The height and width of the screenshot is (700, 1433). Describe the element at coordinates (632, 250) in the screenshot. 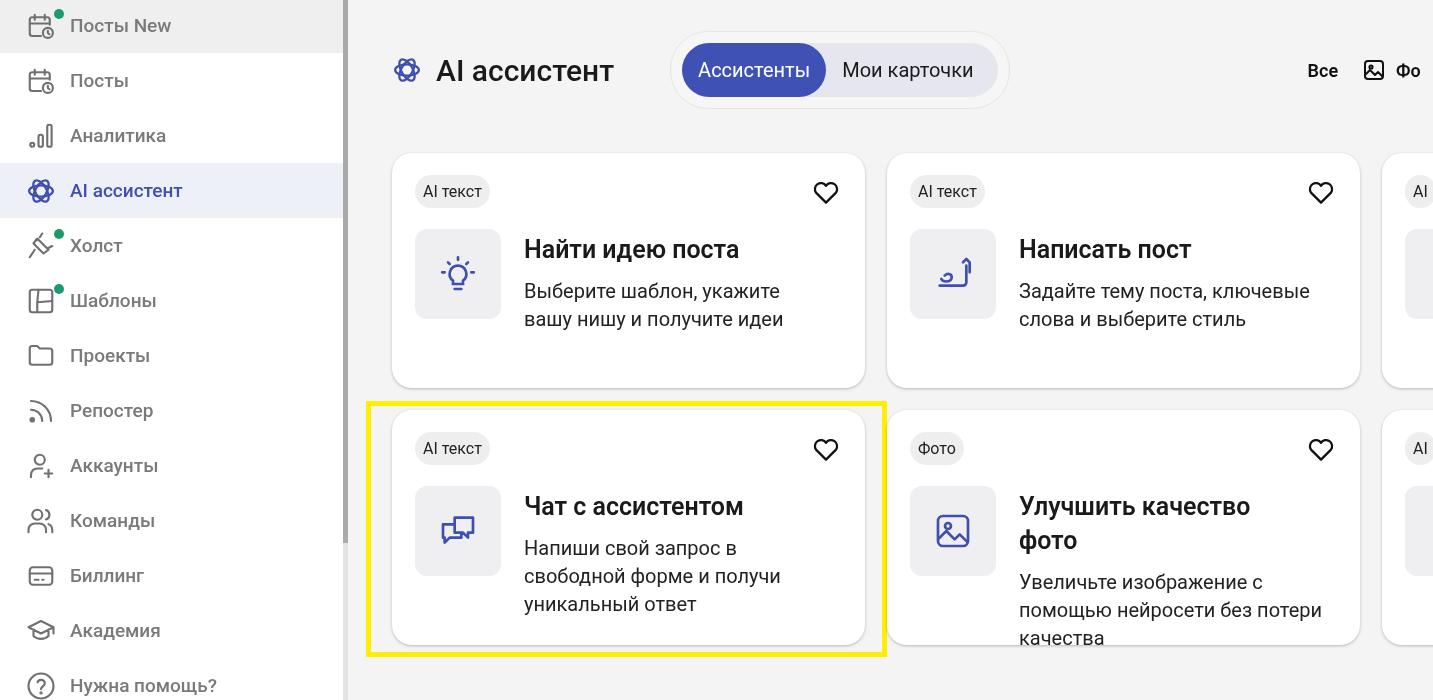

I see `card-title: Найти идею поста` at that location.